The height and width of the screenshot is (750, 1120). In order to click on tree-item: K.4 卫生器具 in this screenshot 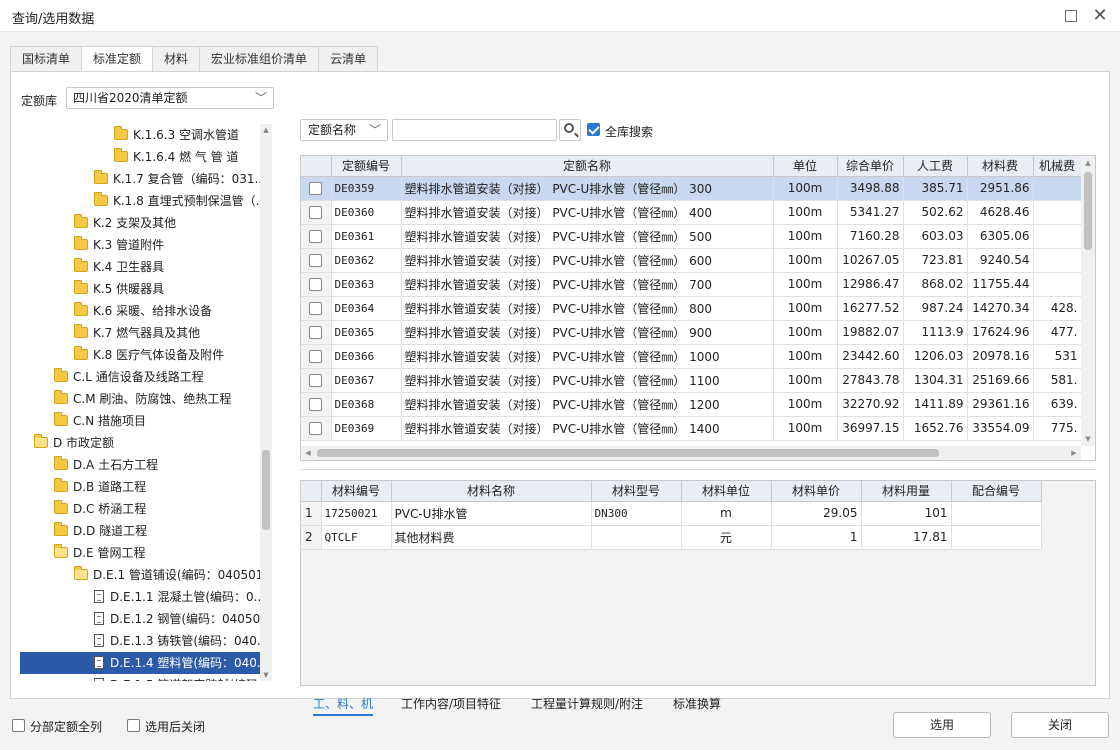, I will do `click(140, 267)`.